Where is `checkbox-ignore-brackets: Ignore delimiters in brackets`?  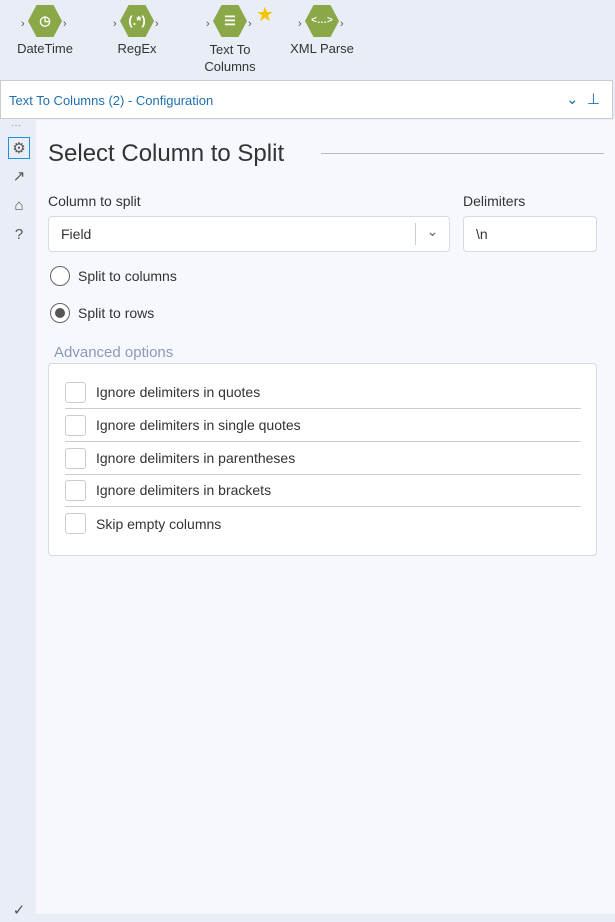
checkbox-ignore-brackets: Ignore delimiters in brackets is located at coordinates (323, 490).